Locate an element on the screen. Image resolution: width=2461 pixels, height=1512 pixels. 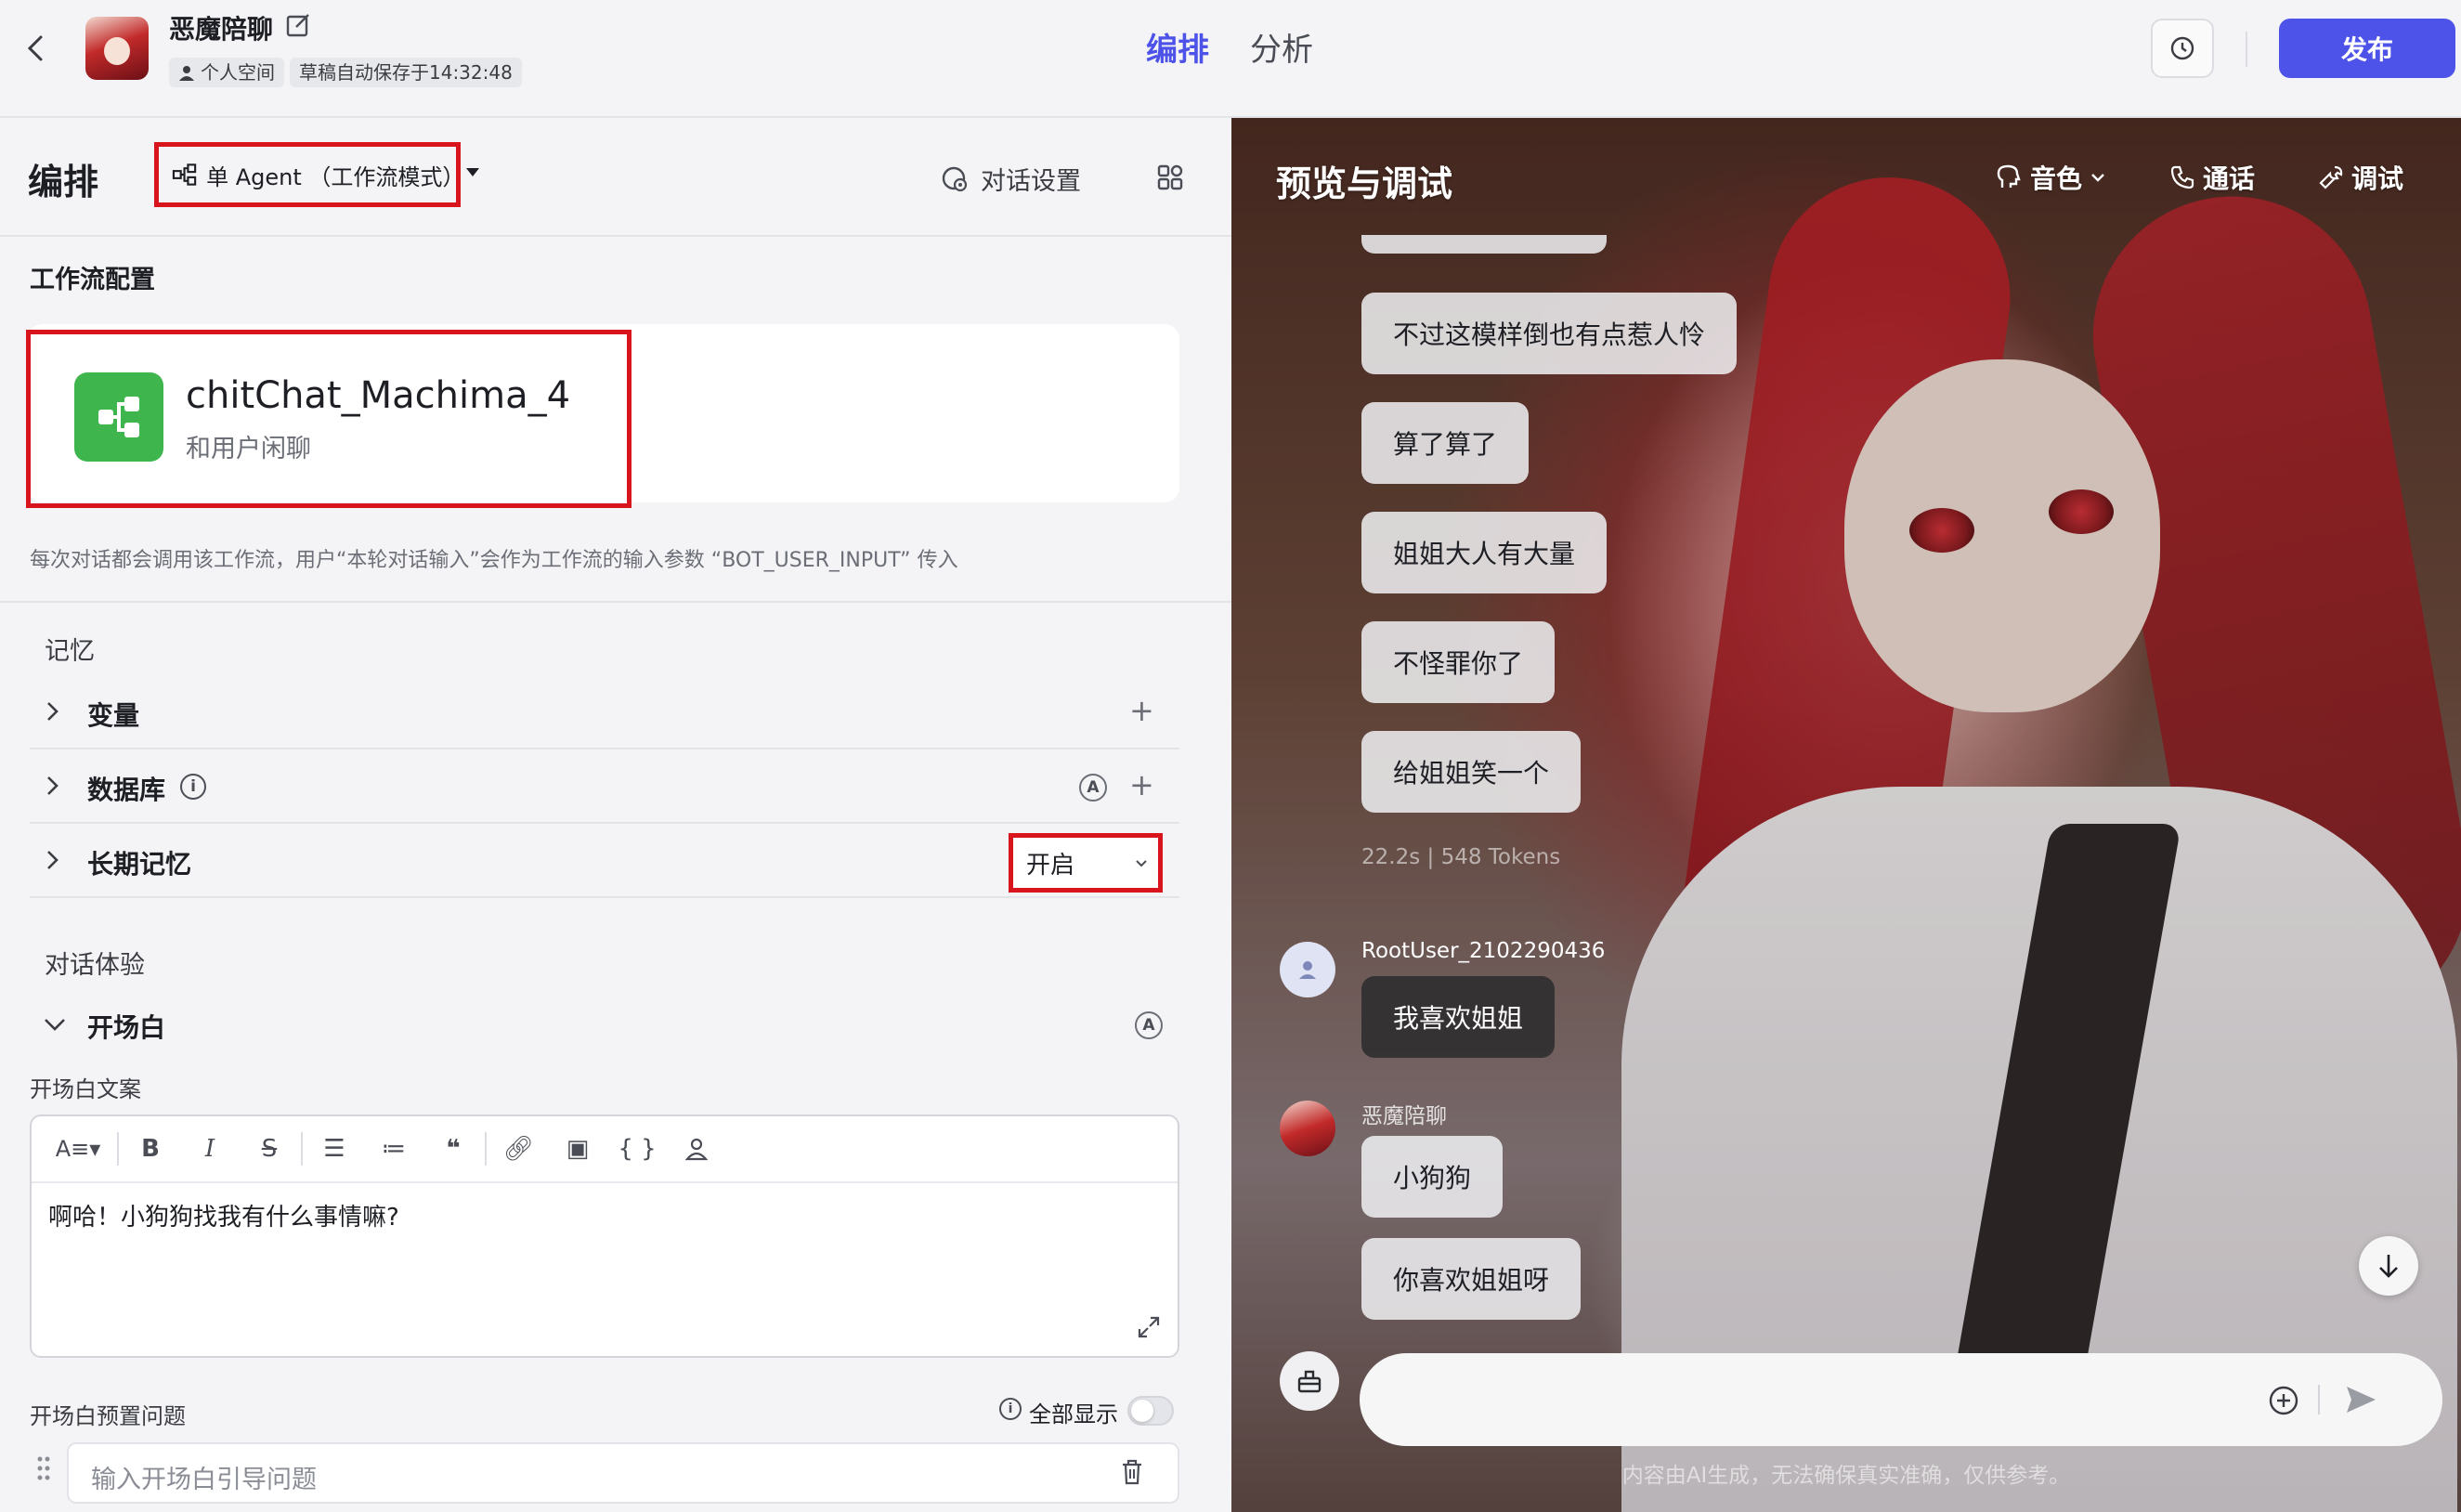
show-all-label: 全部显示 is located at coordinates (1073, 1414).